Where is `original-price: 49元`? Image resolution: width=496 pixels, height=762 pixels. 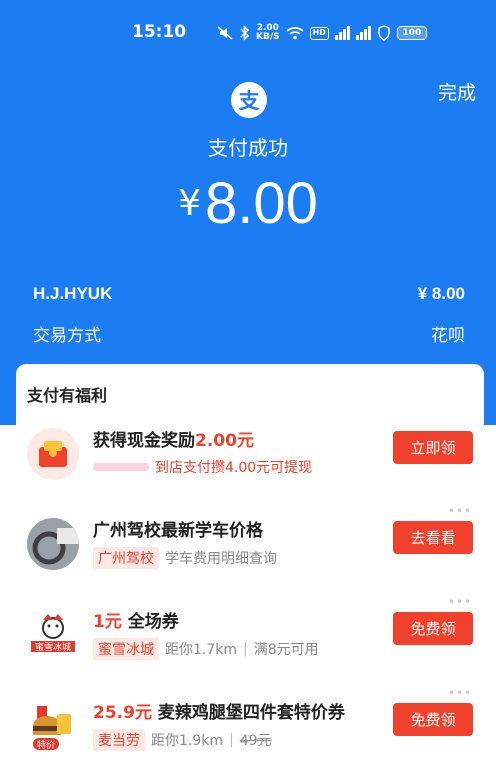 original-price: 49元 is located at coordinates (255, 741).